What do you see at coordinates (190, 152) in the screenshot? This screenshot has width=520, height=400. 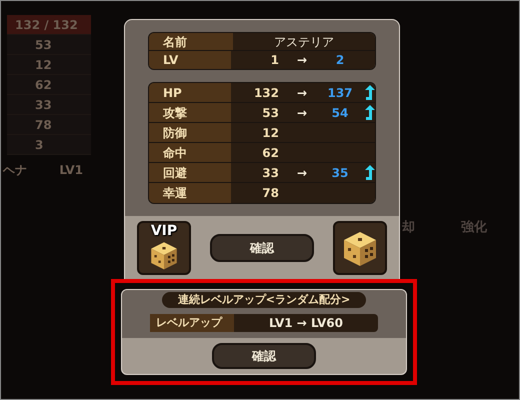 I see `field-label: 命中` at bounding box center [190, 152].